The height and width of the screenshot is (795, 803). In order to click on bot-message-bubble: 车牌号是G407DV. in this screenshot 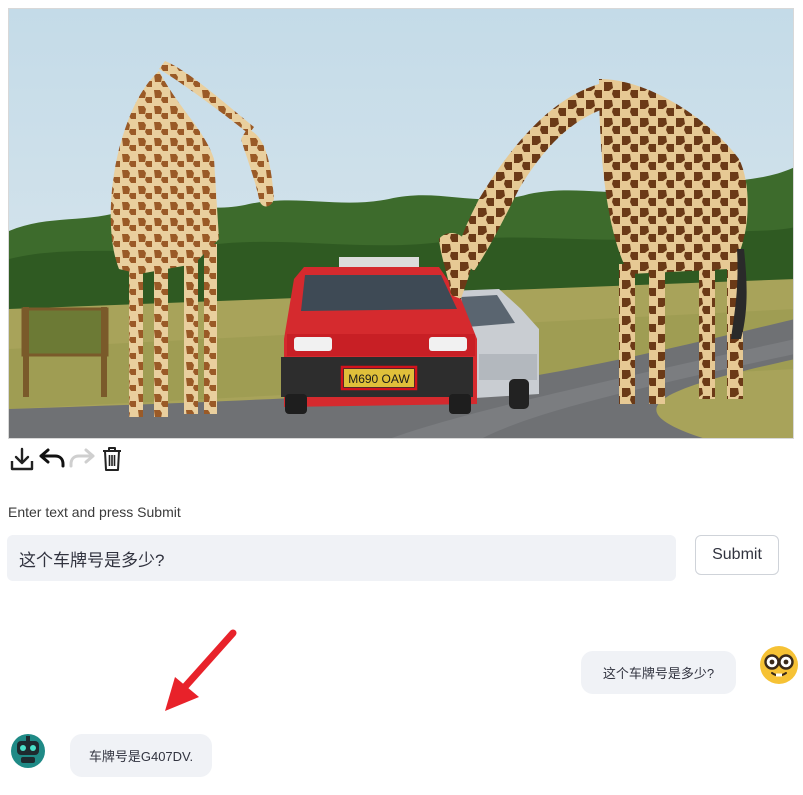, I will do `click(141, 755)`.